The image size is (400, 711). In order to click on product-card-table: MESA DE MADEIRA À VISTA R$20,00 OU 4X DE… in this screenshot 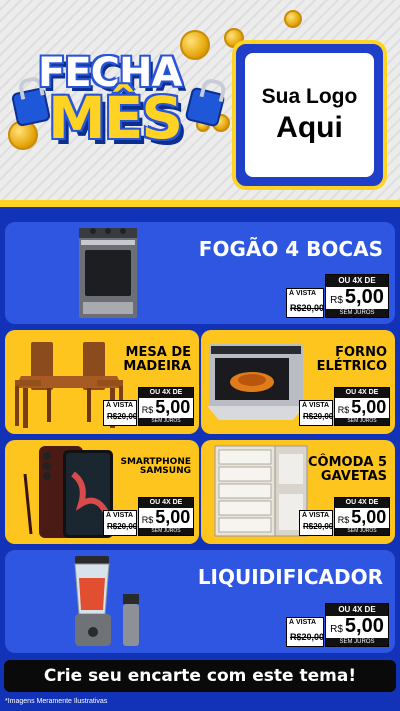, I will do `click(102, 382)`.